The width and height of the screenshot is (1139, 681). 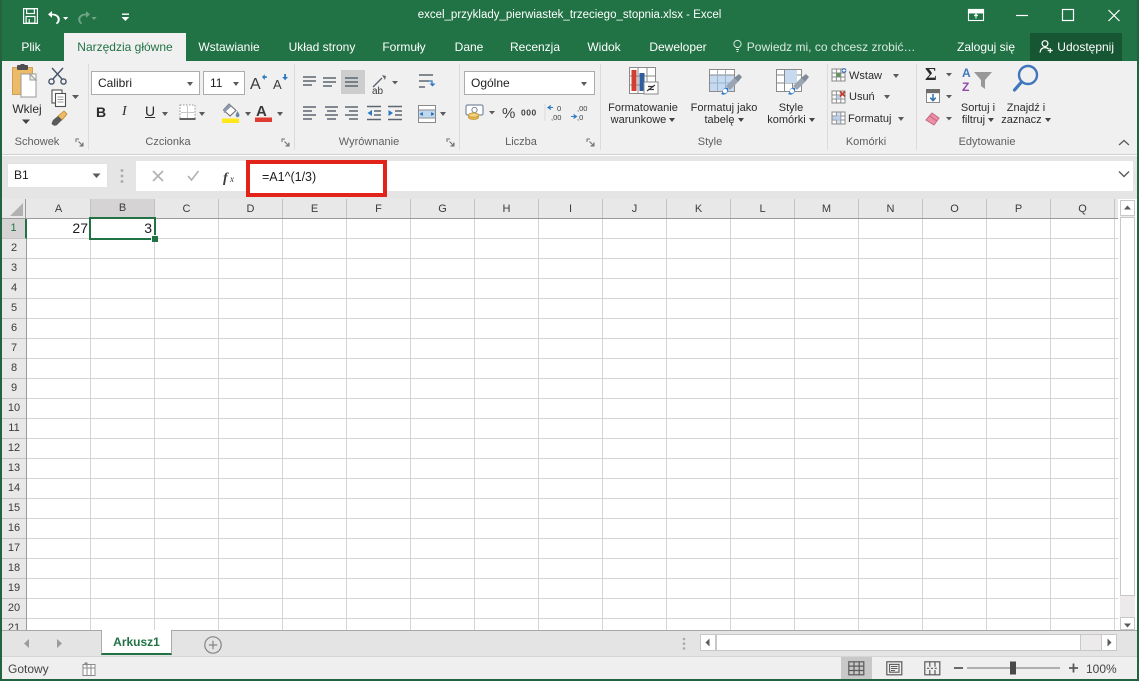 What do you see at coordinates (226, 178) in the screenshot?
I see `svg-text: f` at bounding box center [226, 178].